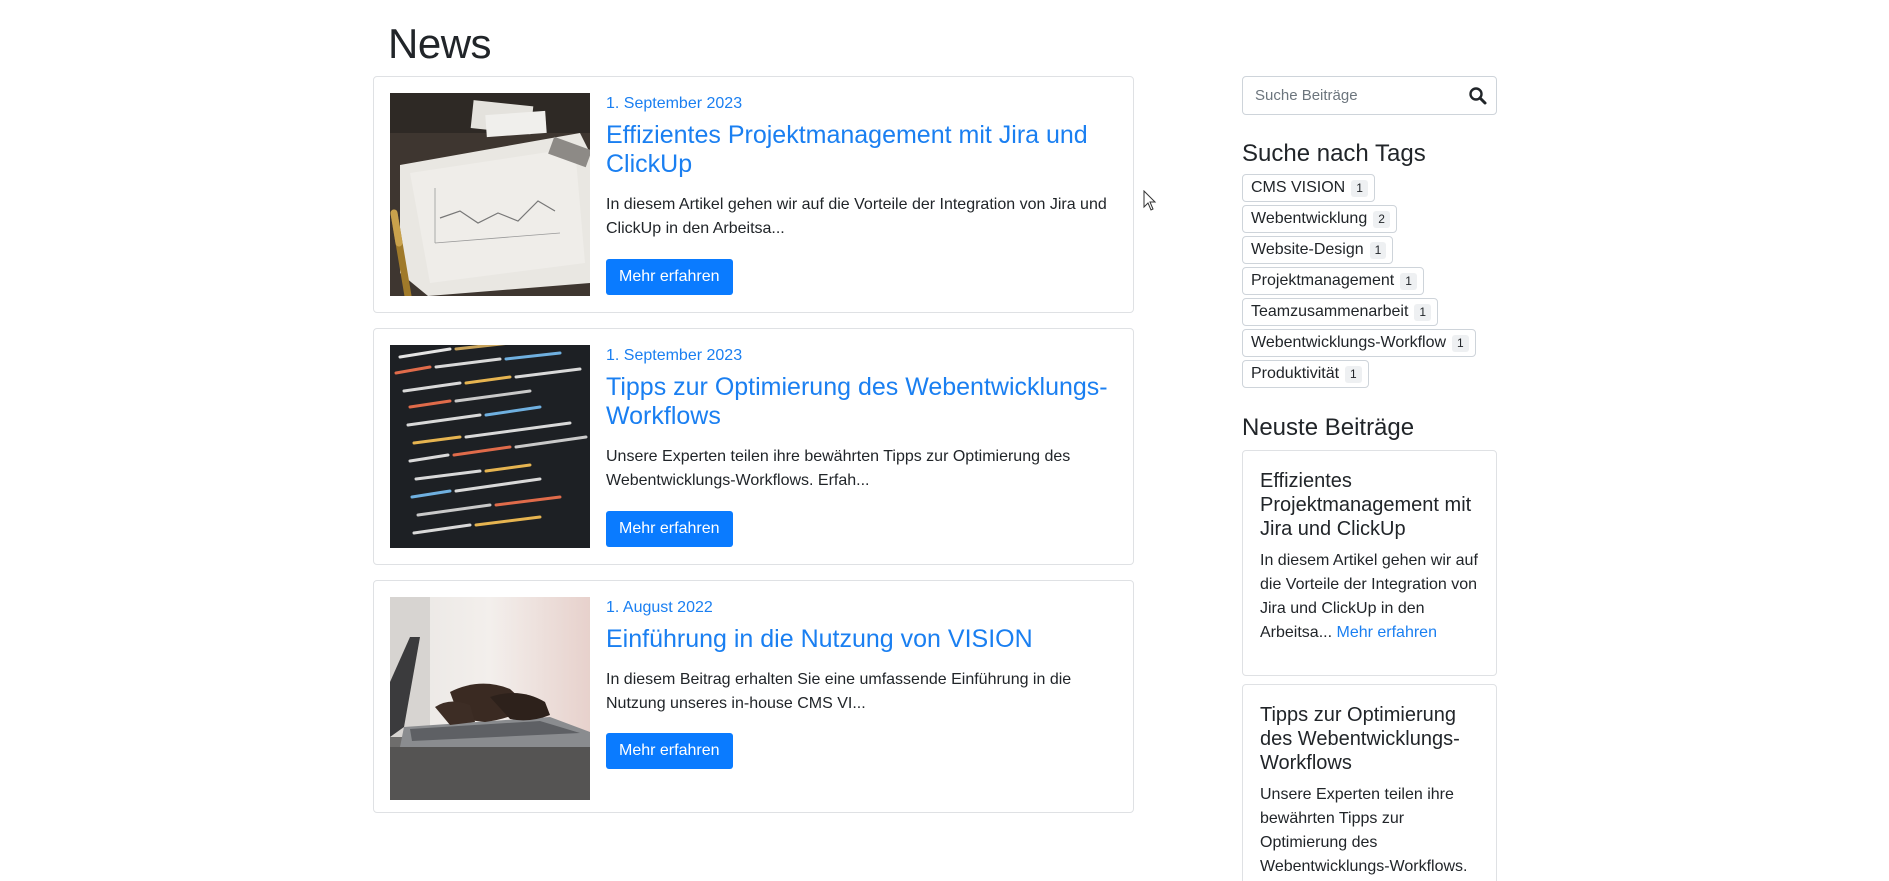 This screenshot has width=1889, height=881. I want to click on tag-item: Teamzusammenarbeit 1, so click(1340, 312).